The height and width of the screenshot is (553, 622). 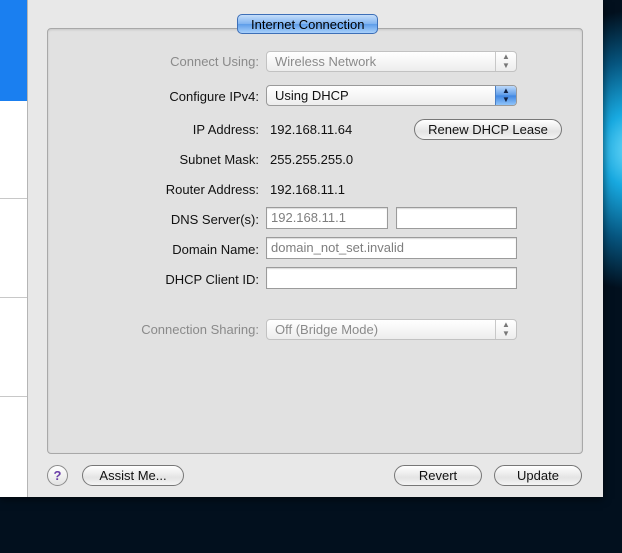 I want to click on renew-dhcp-lease-button: Renew DHCP Lease, so click(x=488, y=129).